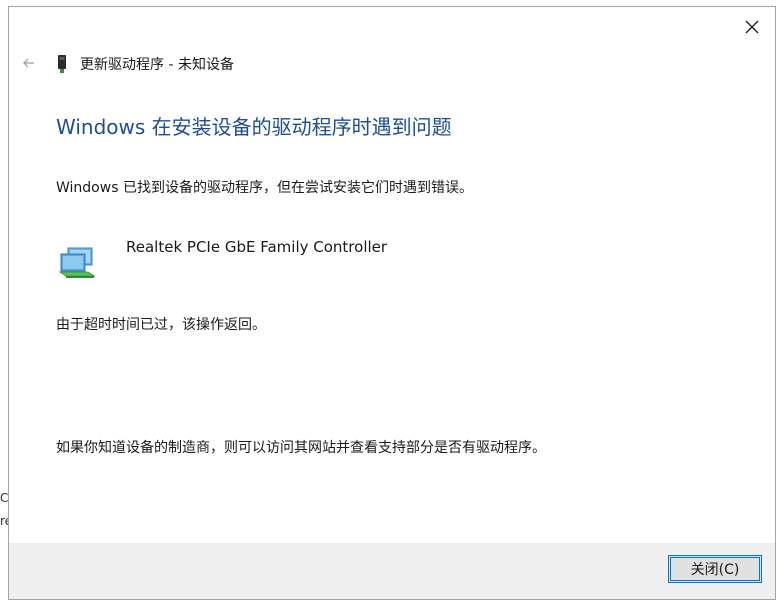 This screenshot has width=778, height=603. What do you see at coordinates (77, 262) in the screenshot?
I see `network-adapter-icon` at bounding box center [77, 262].